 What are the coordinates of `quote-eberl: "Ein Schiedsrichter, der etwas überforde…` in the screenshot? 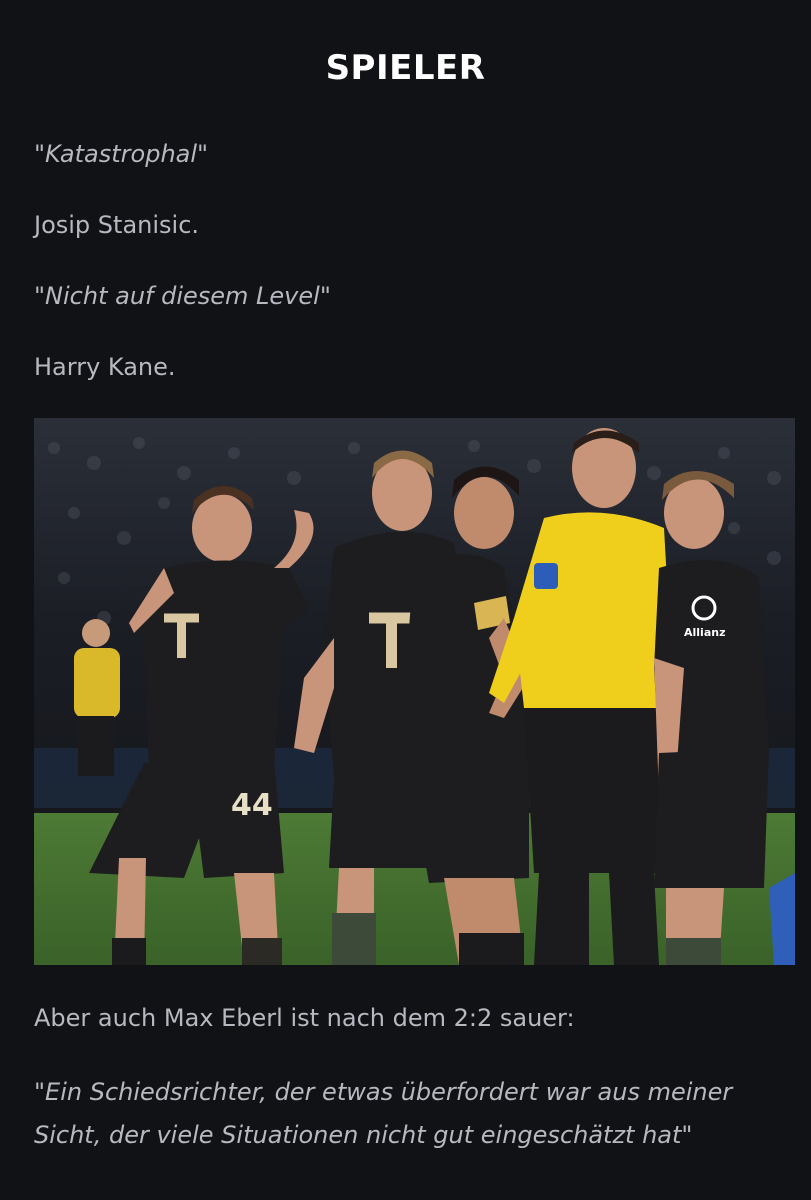 It's located at (383, 1113).